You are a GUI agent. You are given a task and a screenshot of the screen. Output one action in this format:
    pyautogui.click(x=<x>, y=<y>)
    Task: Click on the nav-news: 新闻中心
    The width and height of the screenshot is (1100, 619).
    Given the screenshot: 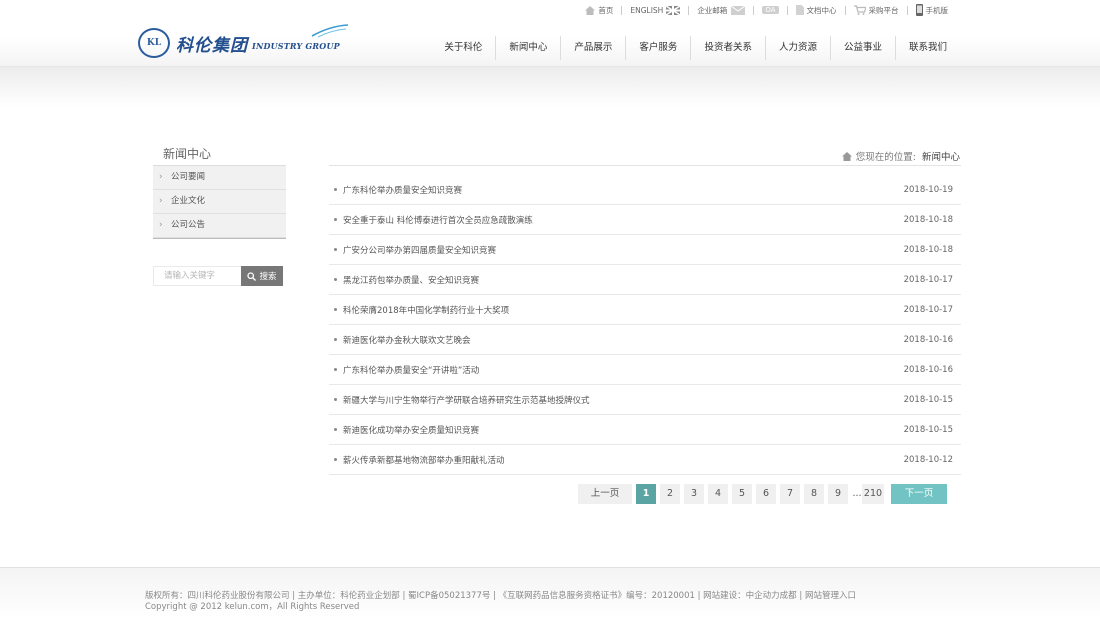 What is the action you would take?
    pyautogui.click(x=529, y=48)
    